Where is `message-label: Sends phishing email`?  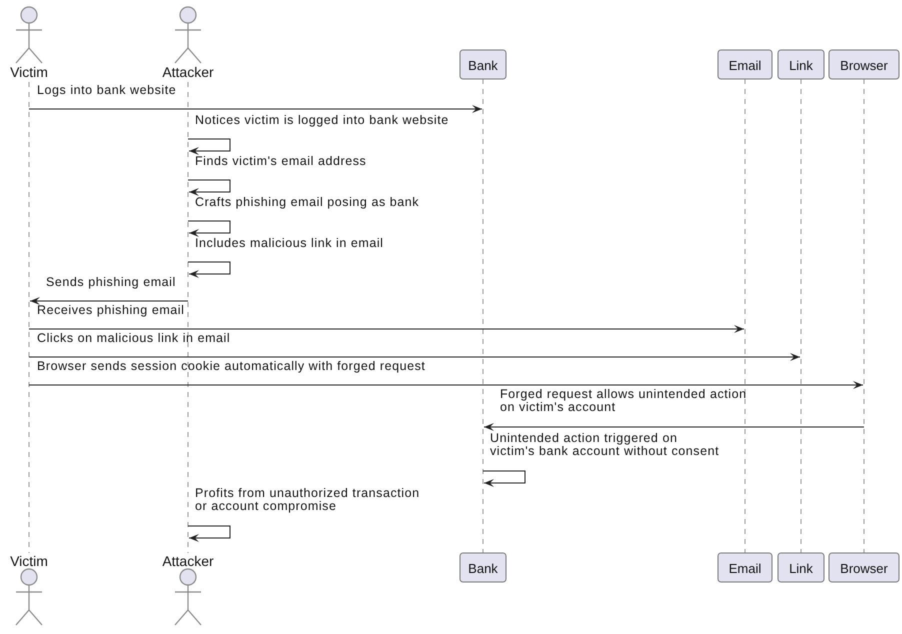 message-label: Sends phishing email is located at coordinates (111, 282).